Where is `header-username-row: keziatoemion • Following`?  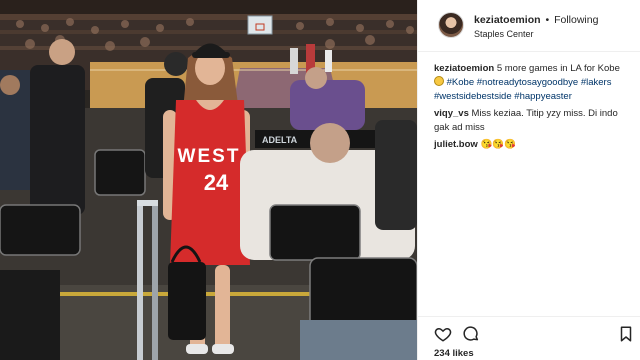 header-username-row: keziatoemion • Following is located at coordinates (536, 20).